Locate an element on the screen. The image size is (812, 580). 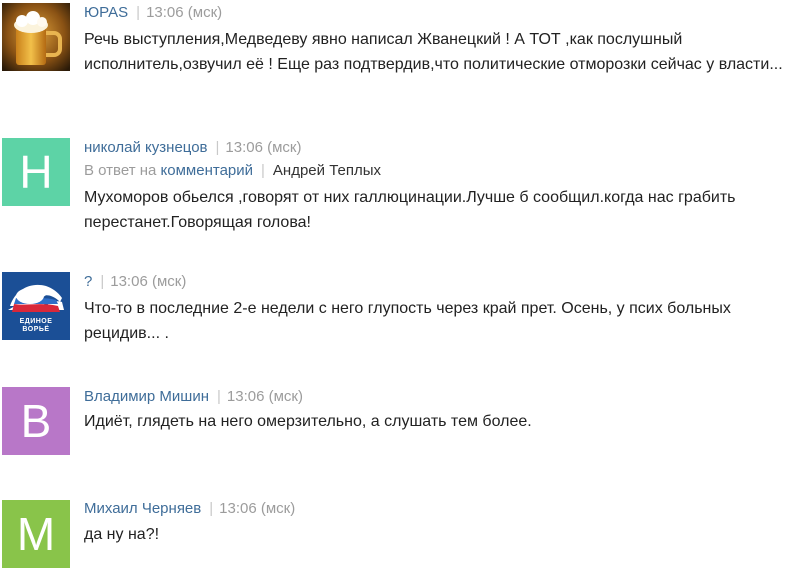
comment-meta: Михаил Черняев | 13:06 (мск) is located at coordinates (189, 509).